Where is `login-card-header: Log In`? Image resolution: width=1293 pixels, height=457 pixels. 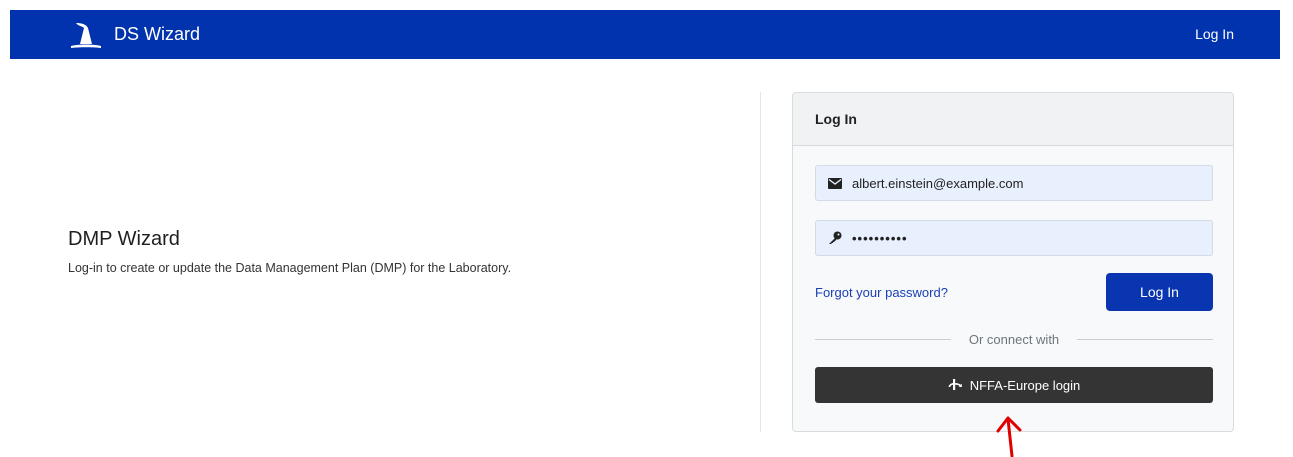 login-card-header: Log In is located at coordinates (1013, 119).